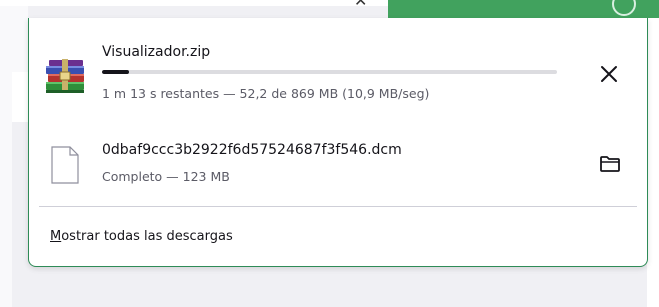  What do you see at coordinates (360, 5) in the screenshot?
I see `url-clear-icon: ✕` at bounding box center [360, 5].